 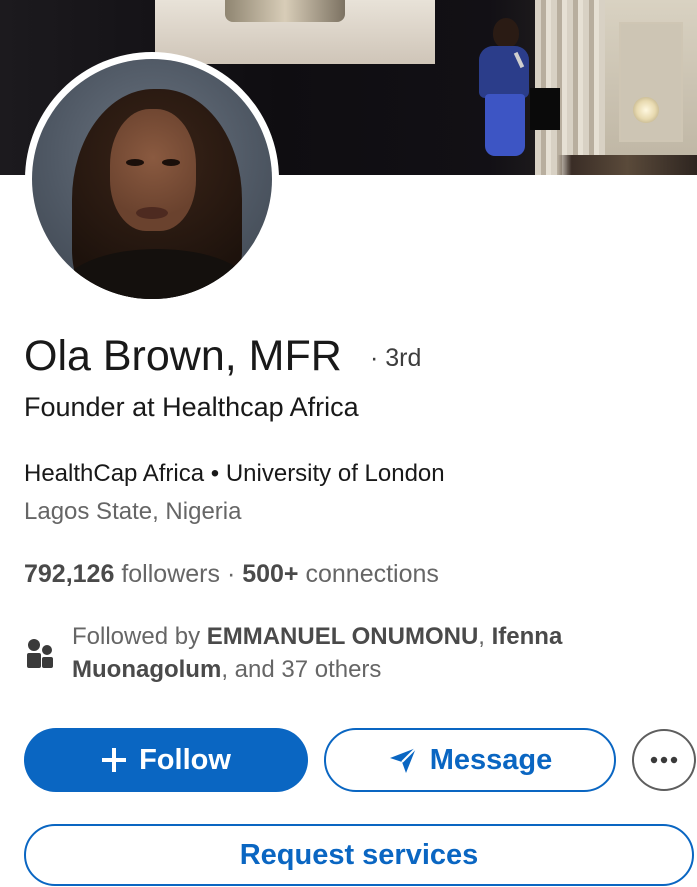 What do you see at coordinates (403, 760) in the screenshot?
I see `send-icon` at bounding box center [403, 760].